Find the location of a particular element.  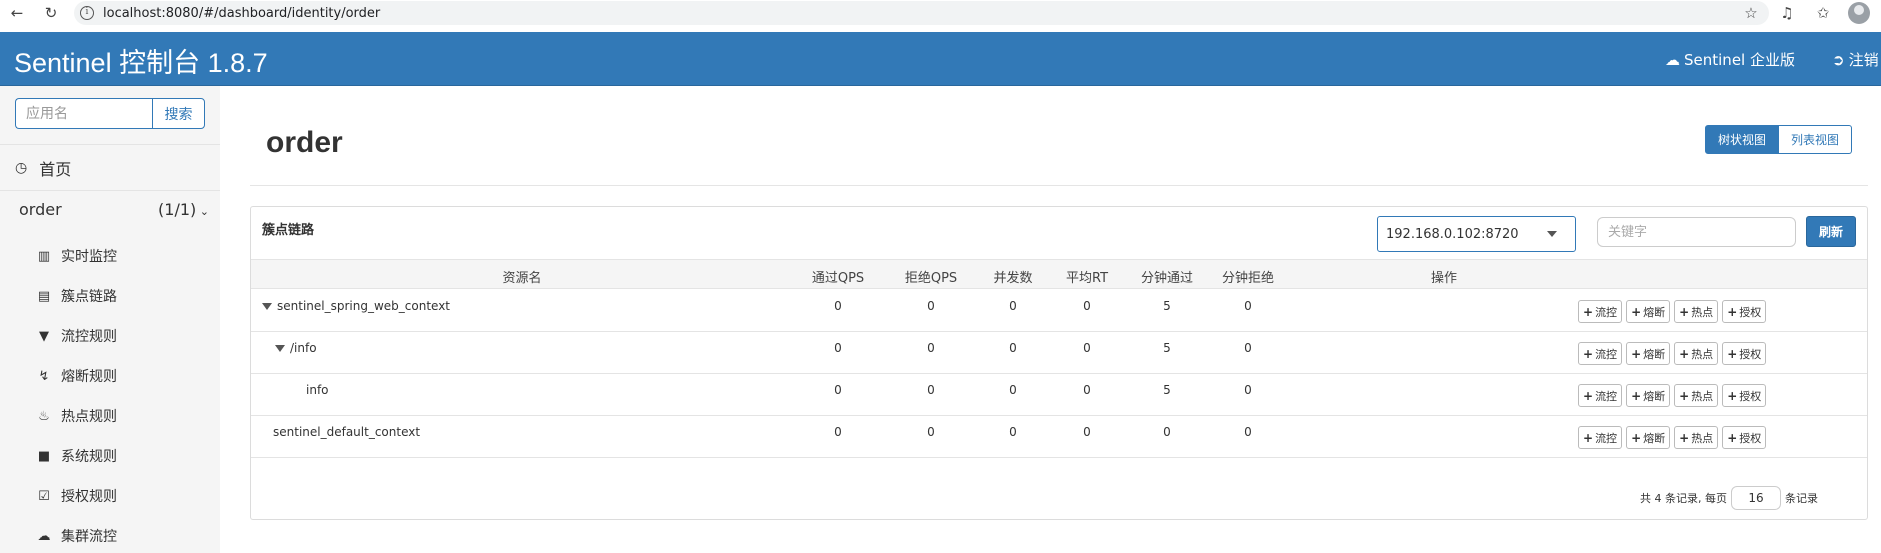

logout-label: 注销 is located at coordinates (1863, 60).